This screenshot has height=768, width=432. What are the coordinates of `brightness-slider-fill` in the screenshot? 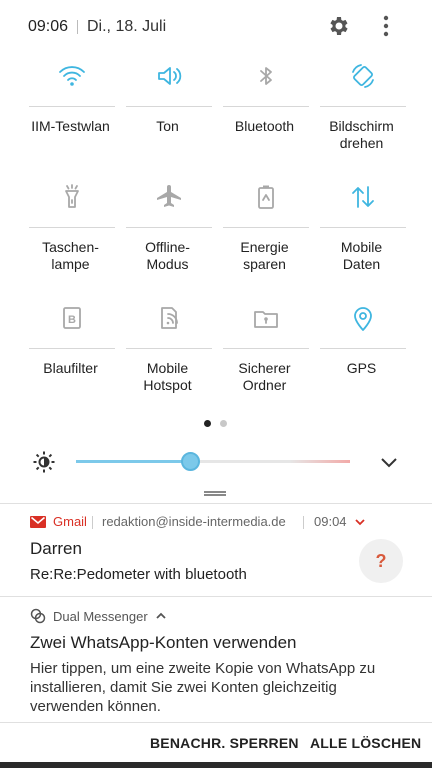 It's located at (134, 461).